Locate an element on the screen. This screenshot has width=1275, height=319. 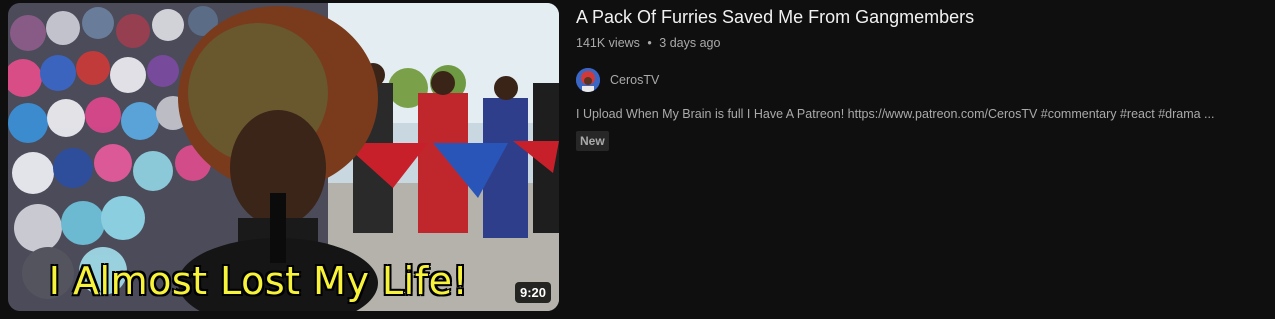
channel-link: CerosTV is located at coordinates (917, 80).